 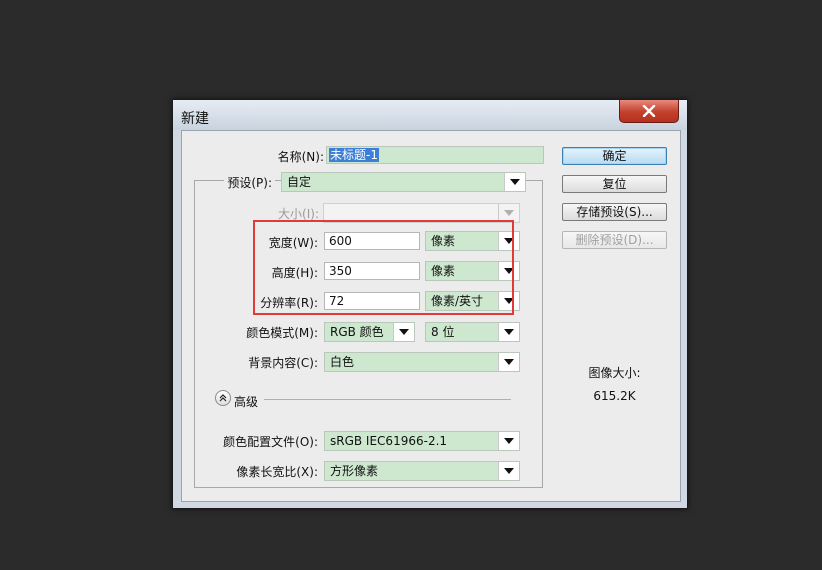 I want to click on height-unit-select: 像素, so click(x=472, y=271).